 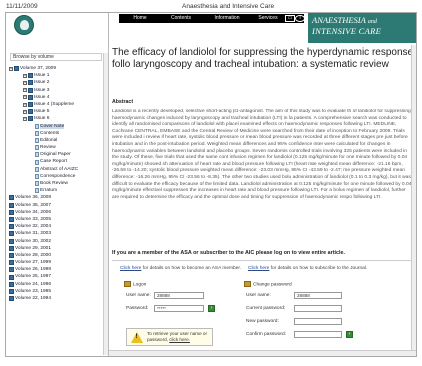 I want to click on nav-home: Home, so click(x=140, y=18).